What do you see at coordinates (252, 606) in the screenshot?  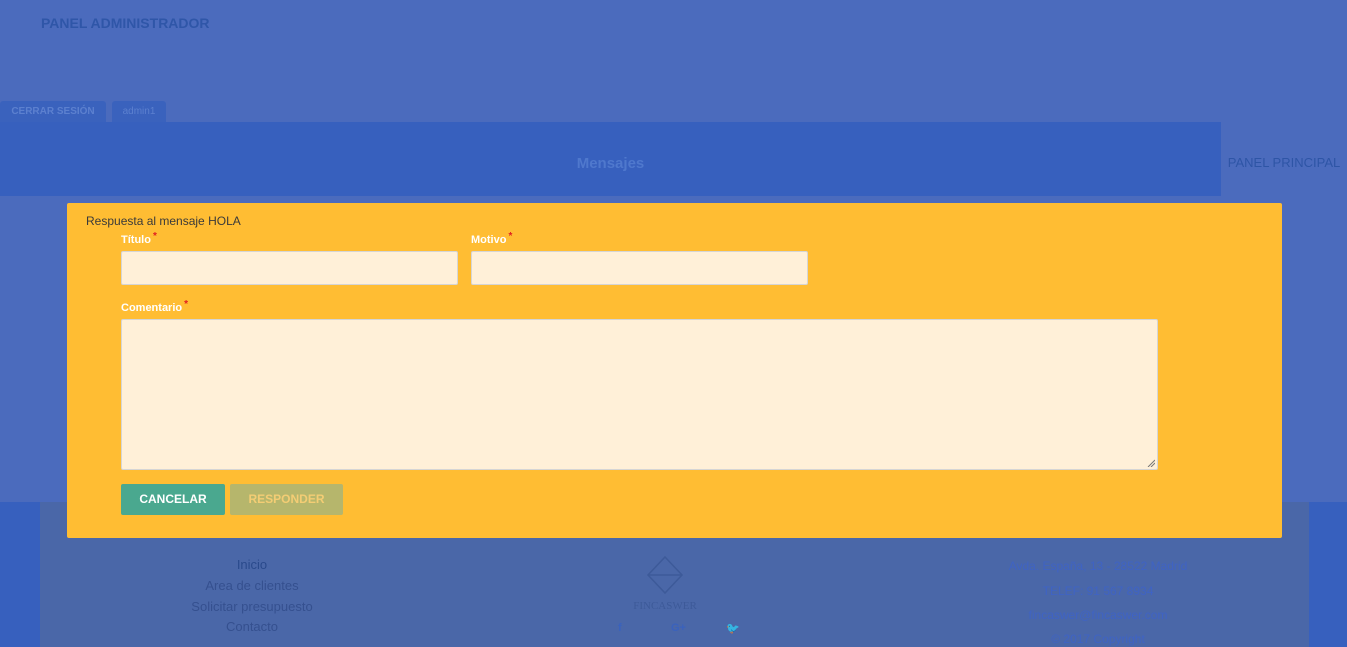 I see `footer-link-presupuesto: Solicitar presupuesto` at bounding box center [252, 606].